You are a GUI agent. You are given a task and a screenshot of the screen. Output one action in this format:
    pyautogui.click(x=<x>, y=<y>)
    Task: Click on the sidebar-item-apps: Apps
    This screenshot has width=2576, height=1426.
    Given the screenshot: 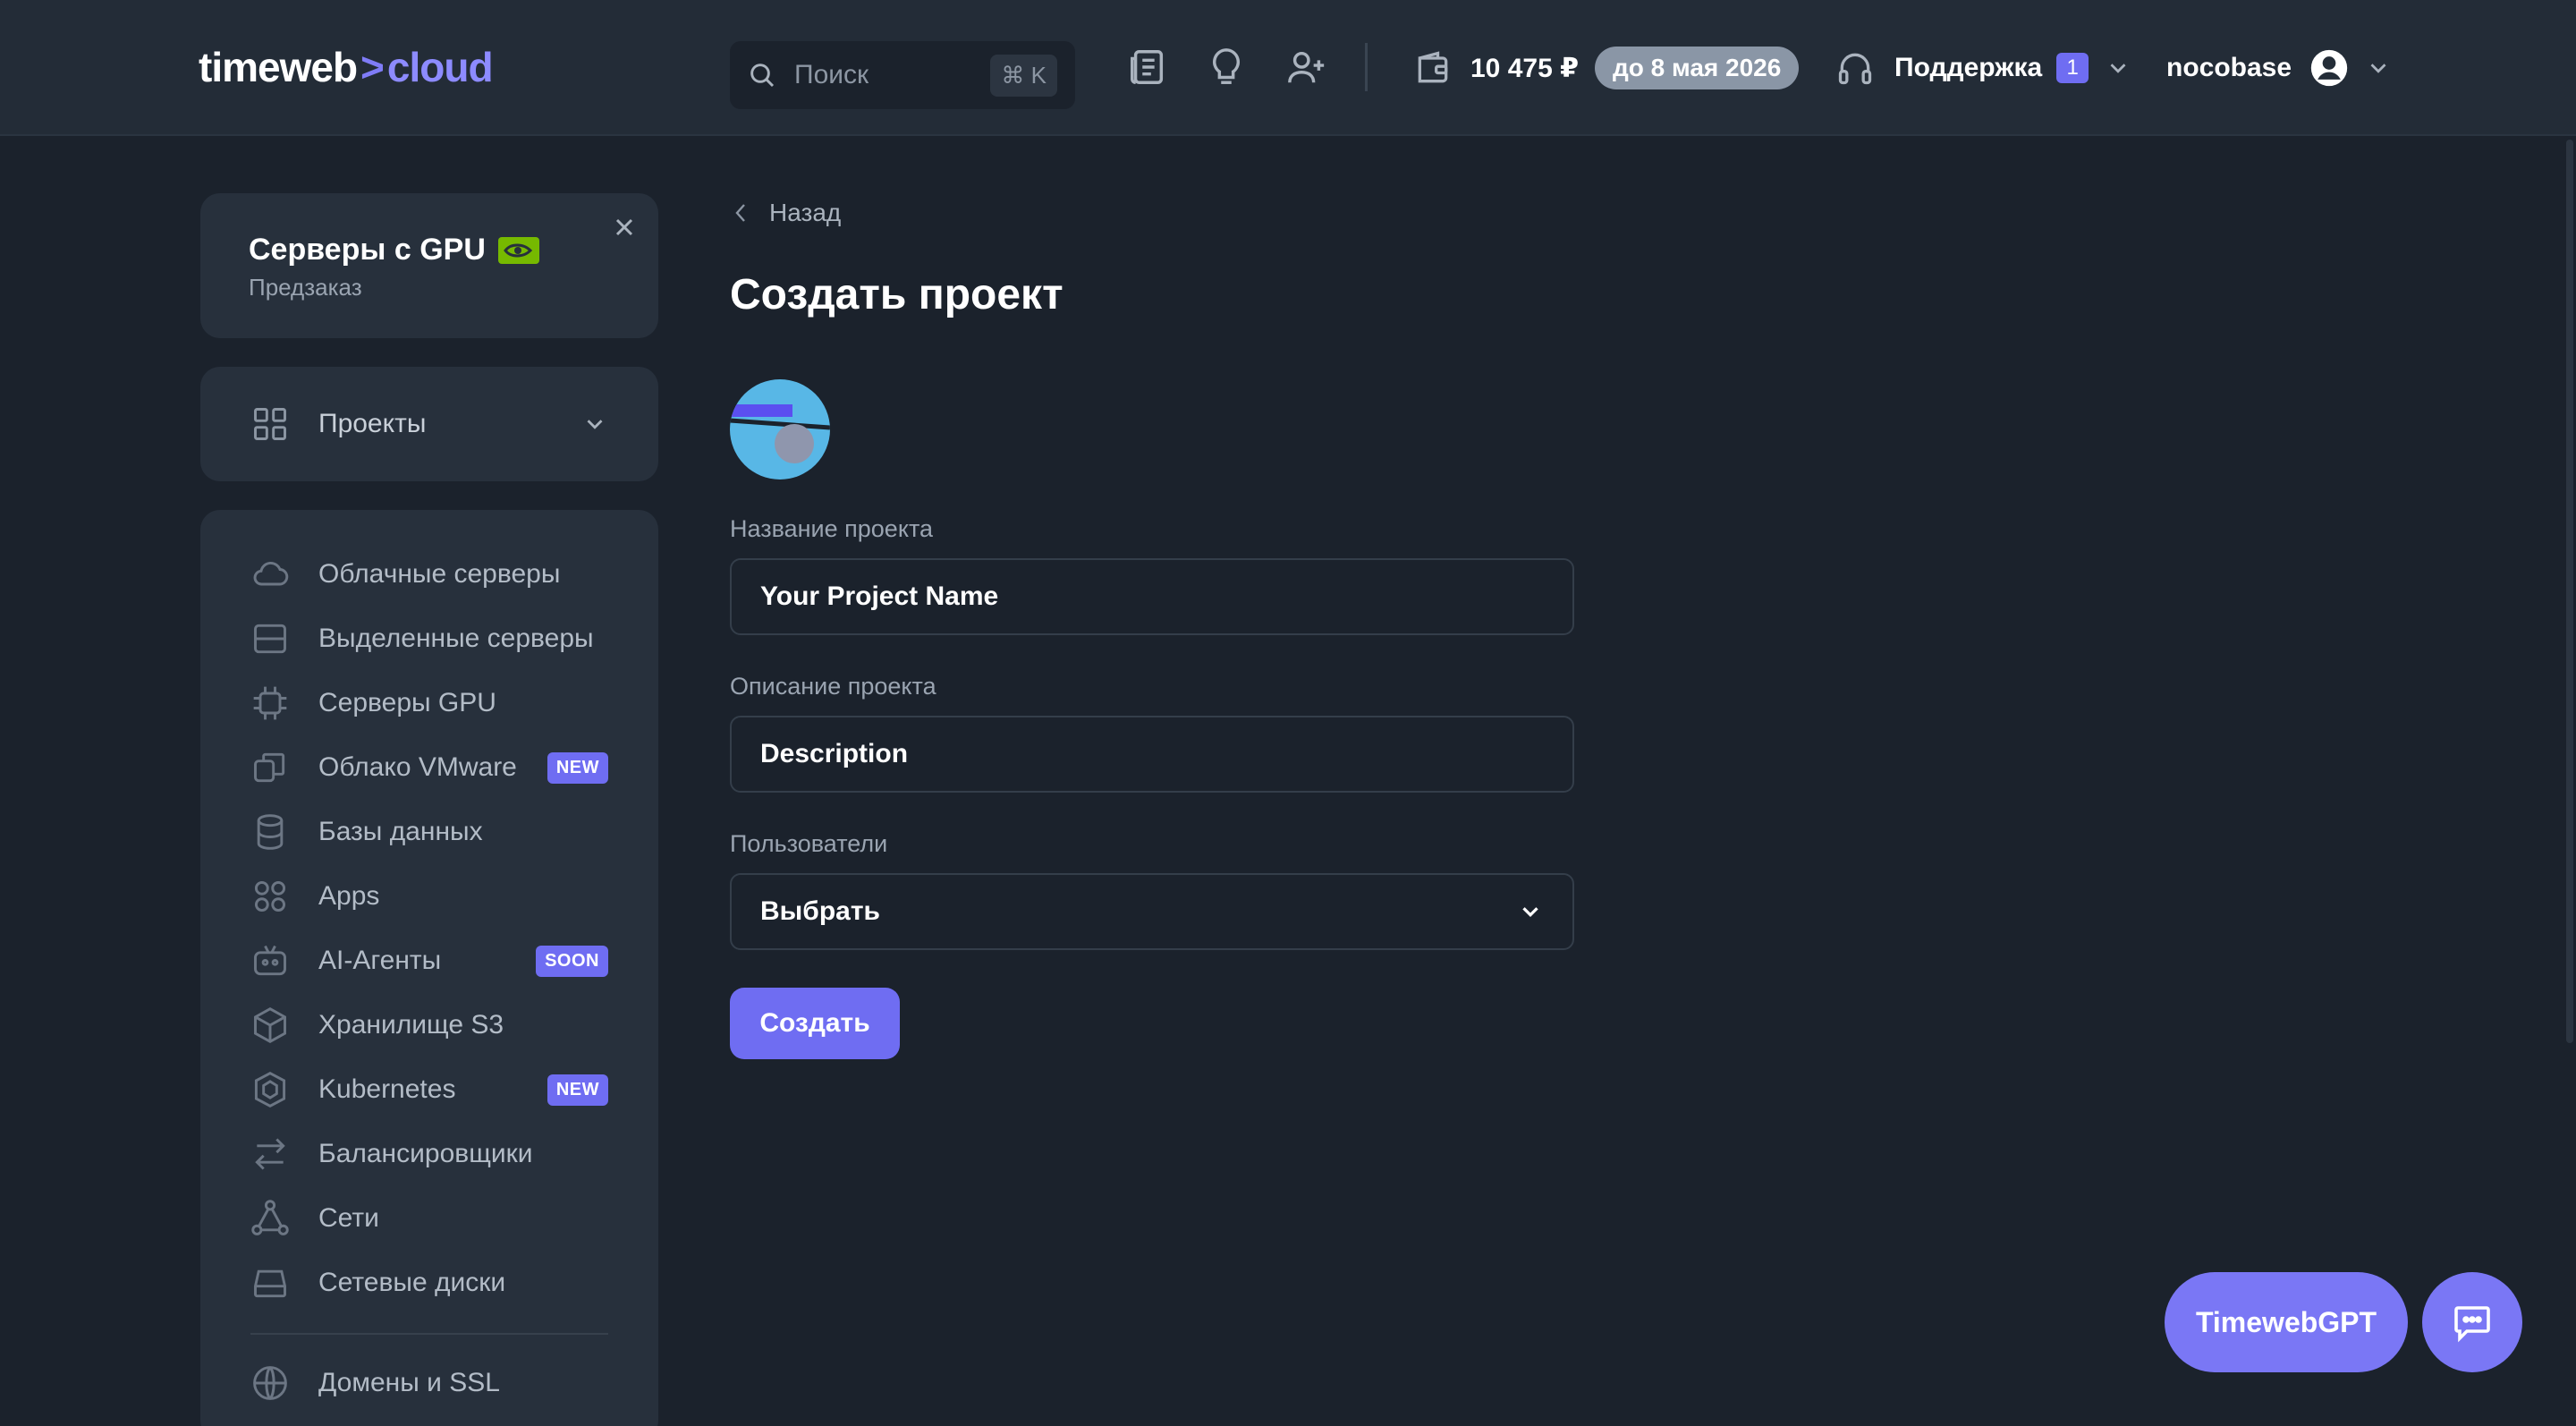 What is the action you would take?
    pyautogui.click(x=429, y=897)
    